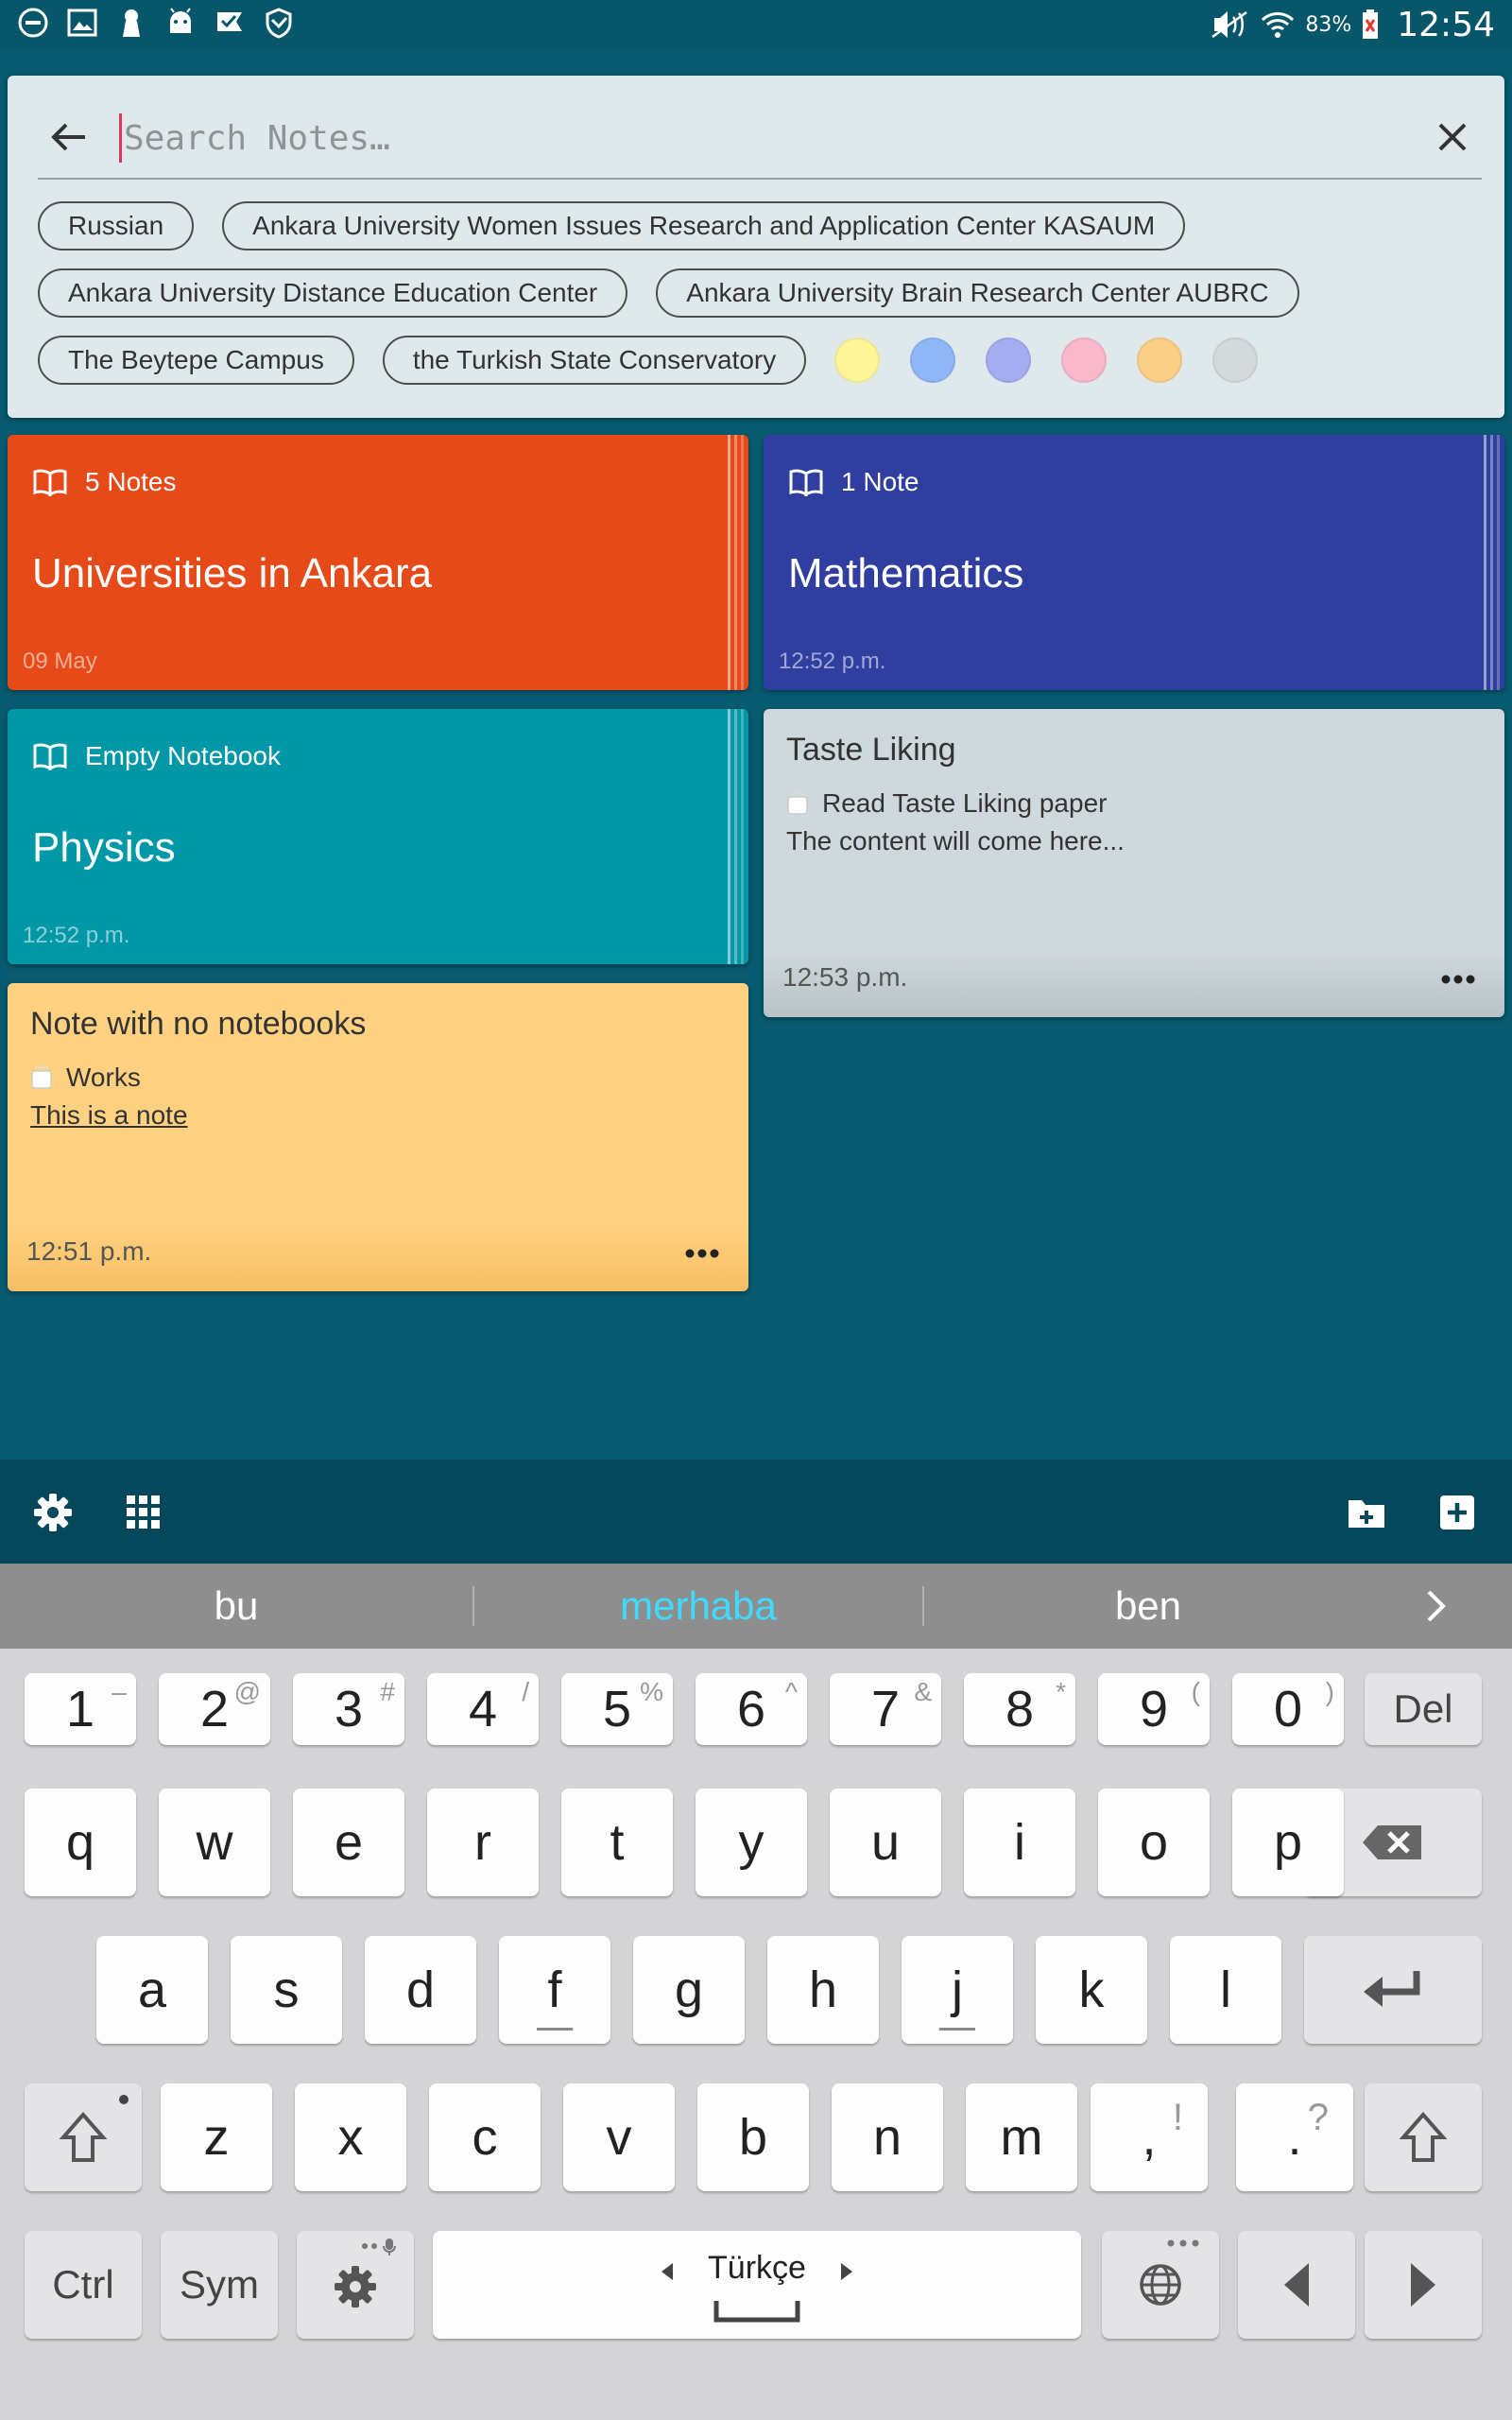 The width and height of the screenshot is (1512, 2420). Describe the element at coordinates (76, 935) in the screenshot. I see `notebook-date: 12:52 p.m.` at that location.